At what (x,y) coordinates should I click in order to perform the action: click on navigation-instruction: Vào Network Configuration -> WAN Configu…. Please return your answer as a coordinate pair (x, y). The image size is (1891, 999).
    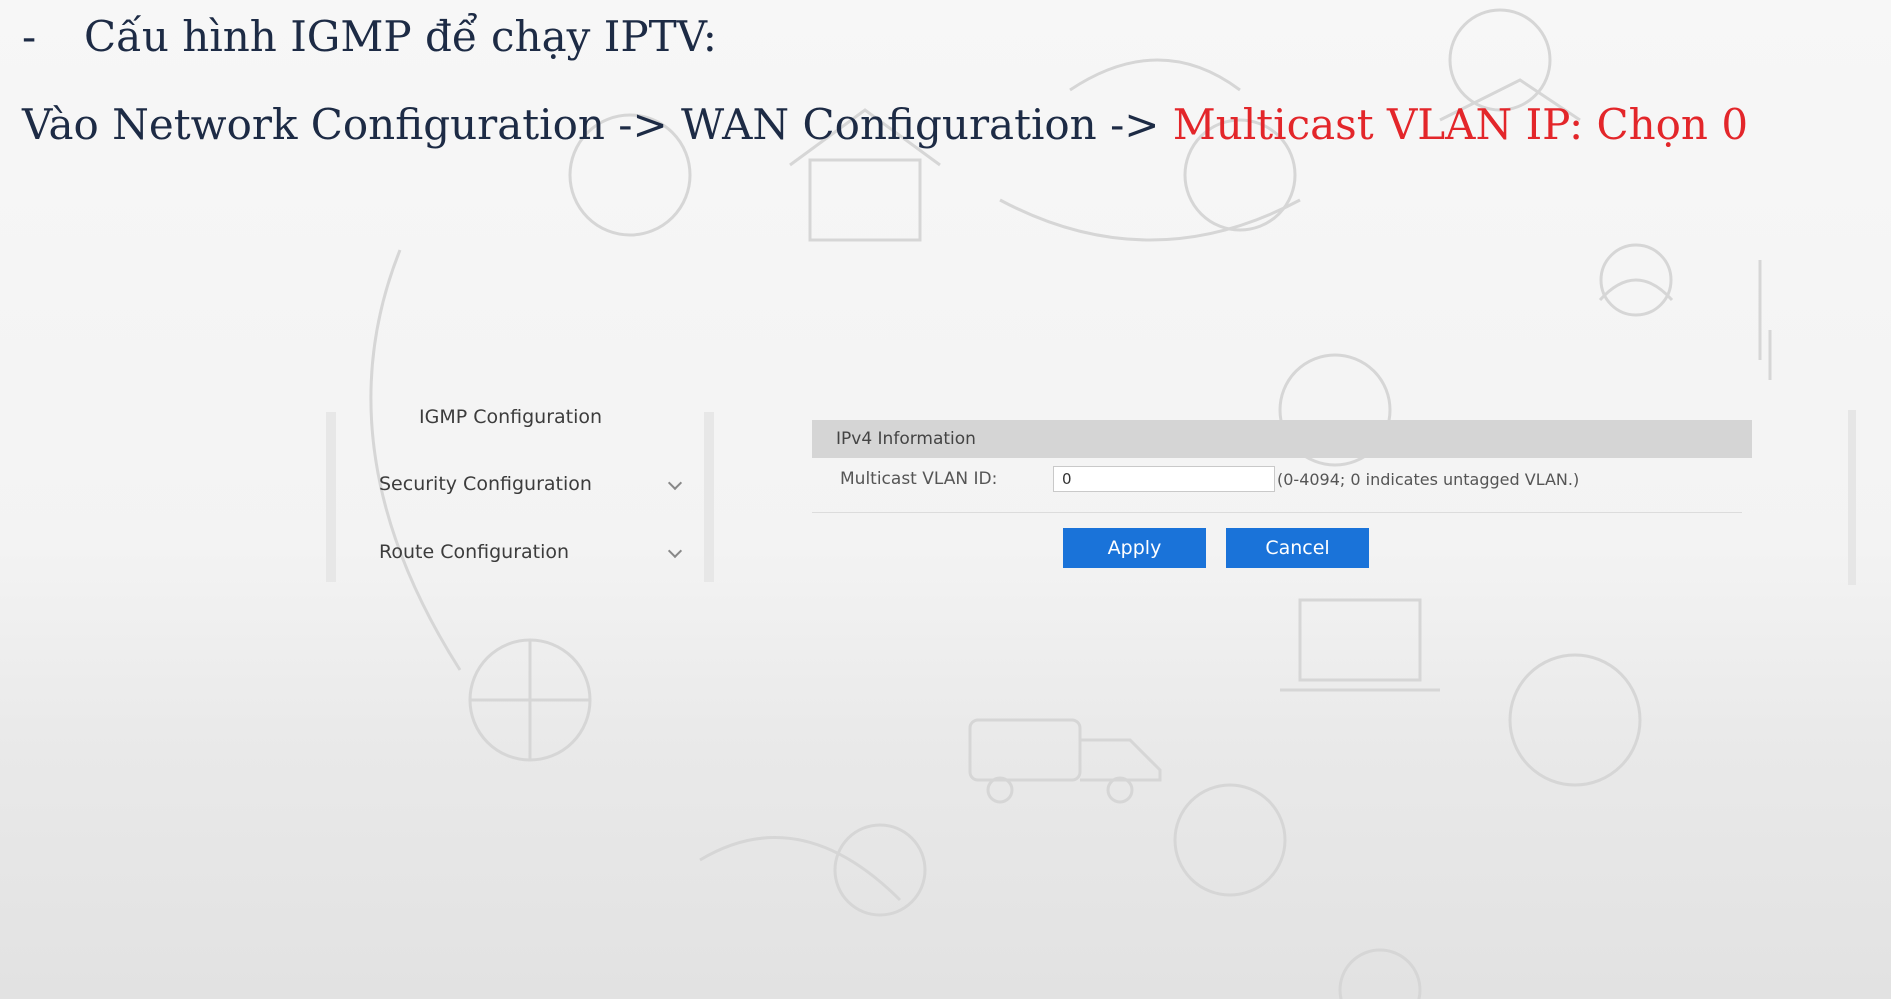
    Looking at the image, I should click on (885, 124).